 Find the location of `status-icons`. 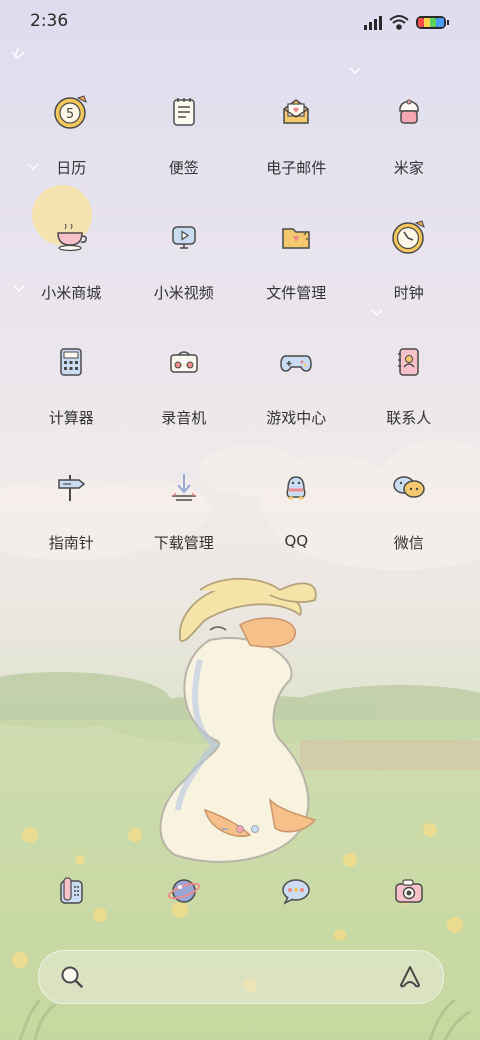

status-icons is located at coordinates (406, 22).